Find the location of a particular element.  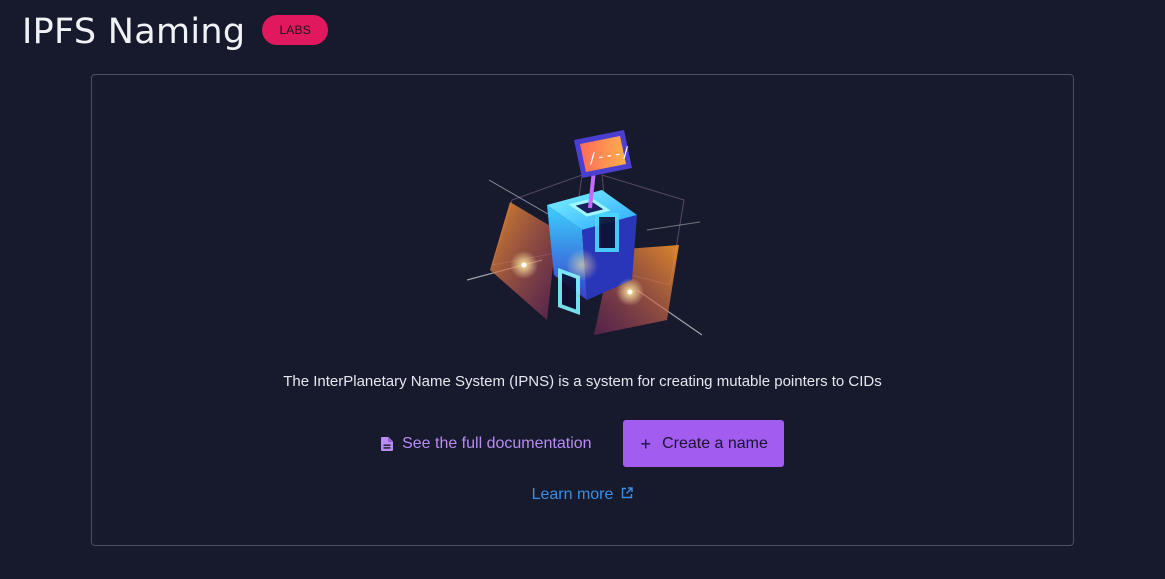

labs-badge: LABS is located at coordinates (295, 30).